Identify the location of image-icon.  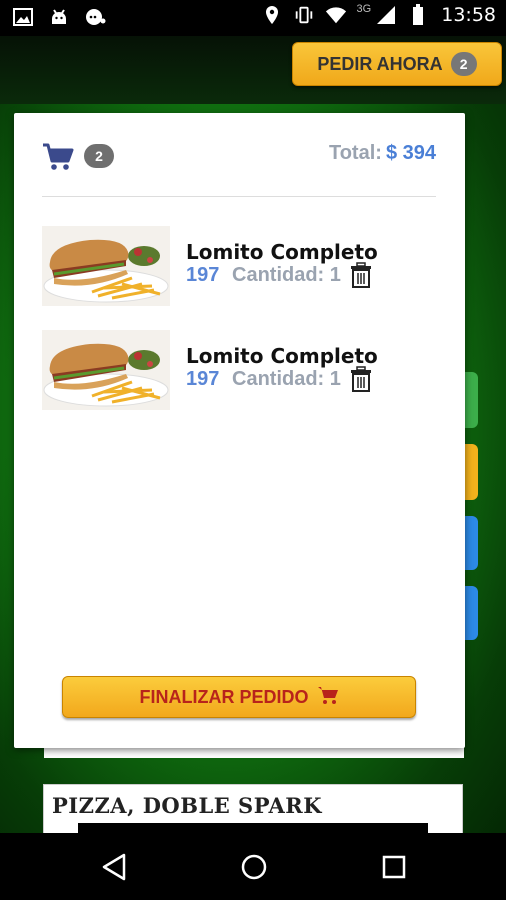
(23, 17).